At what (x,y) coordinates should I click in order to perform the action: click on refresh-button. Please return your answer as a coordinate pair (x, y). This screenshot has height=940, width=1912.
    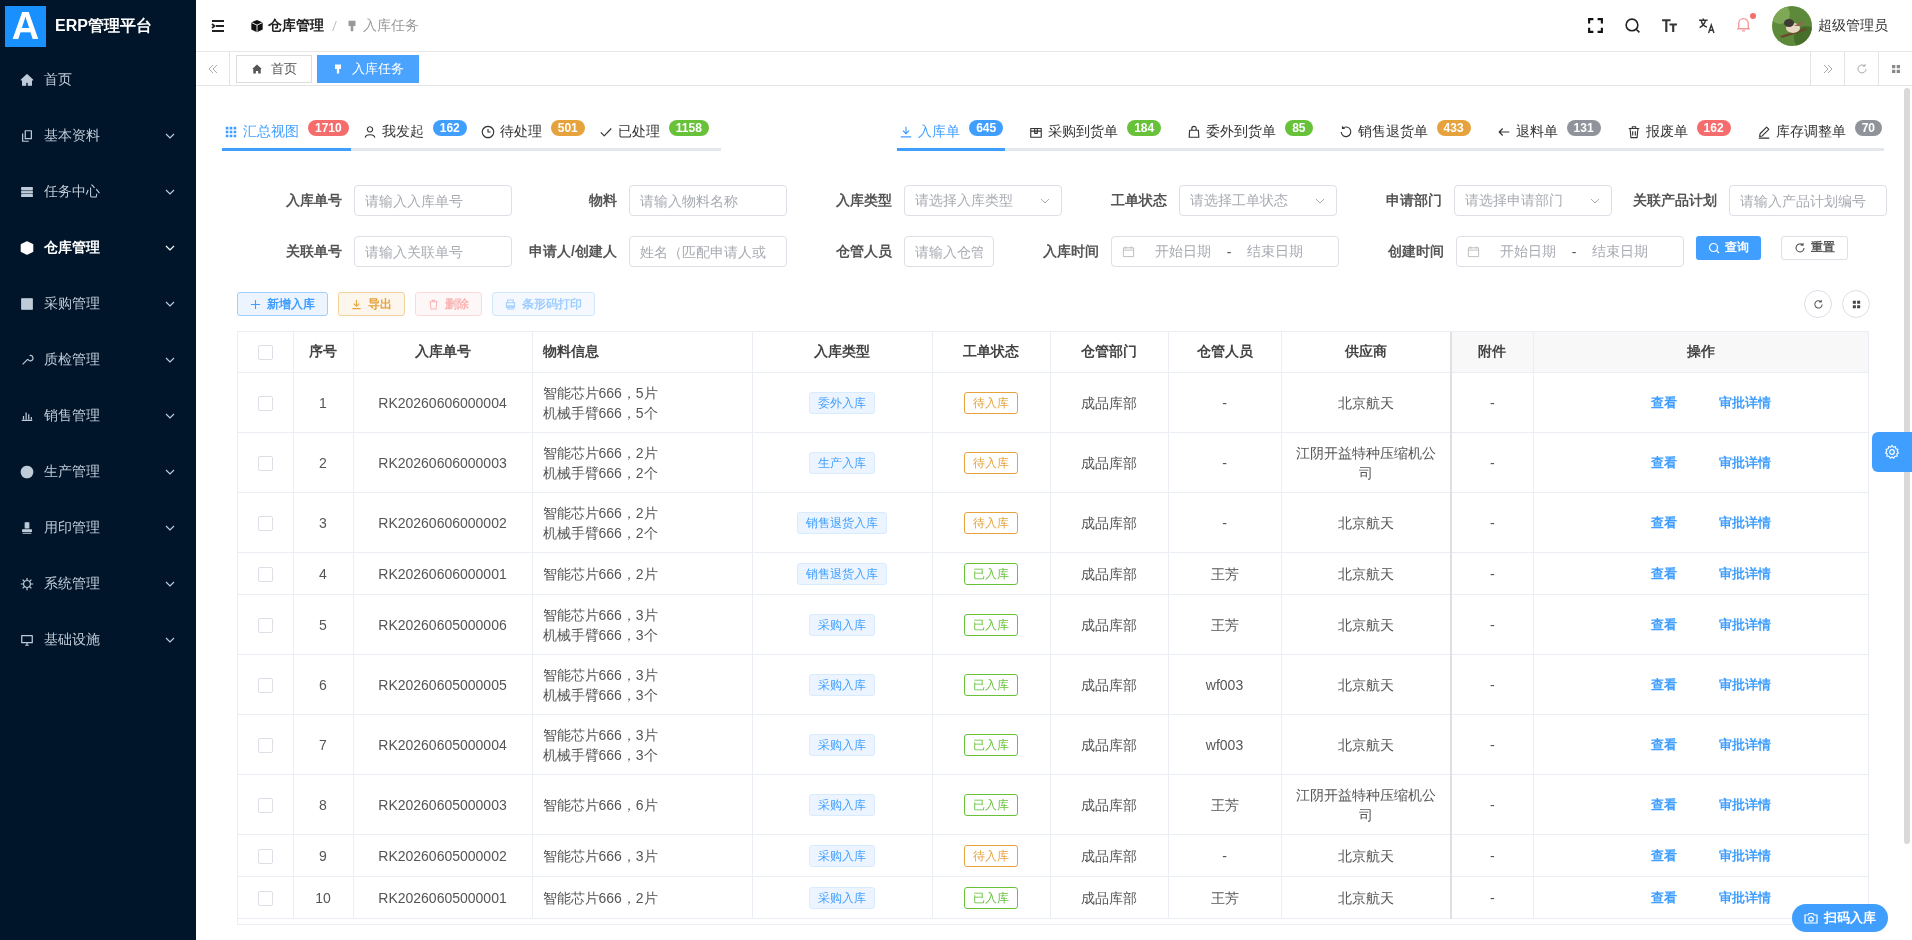
    Looking at the image, I should click on (1818, 304).